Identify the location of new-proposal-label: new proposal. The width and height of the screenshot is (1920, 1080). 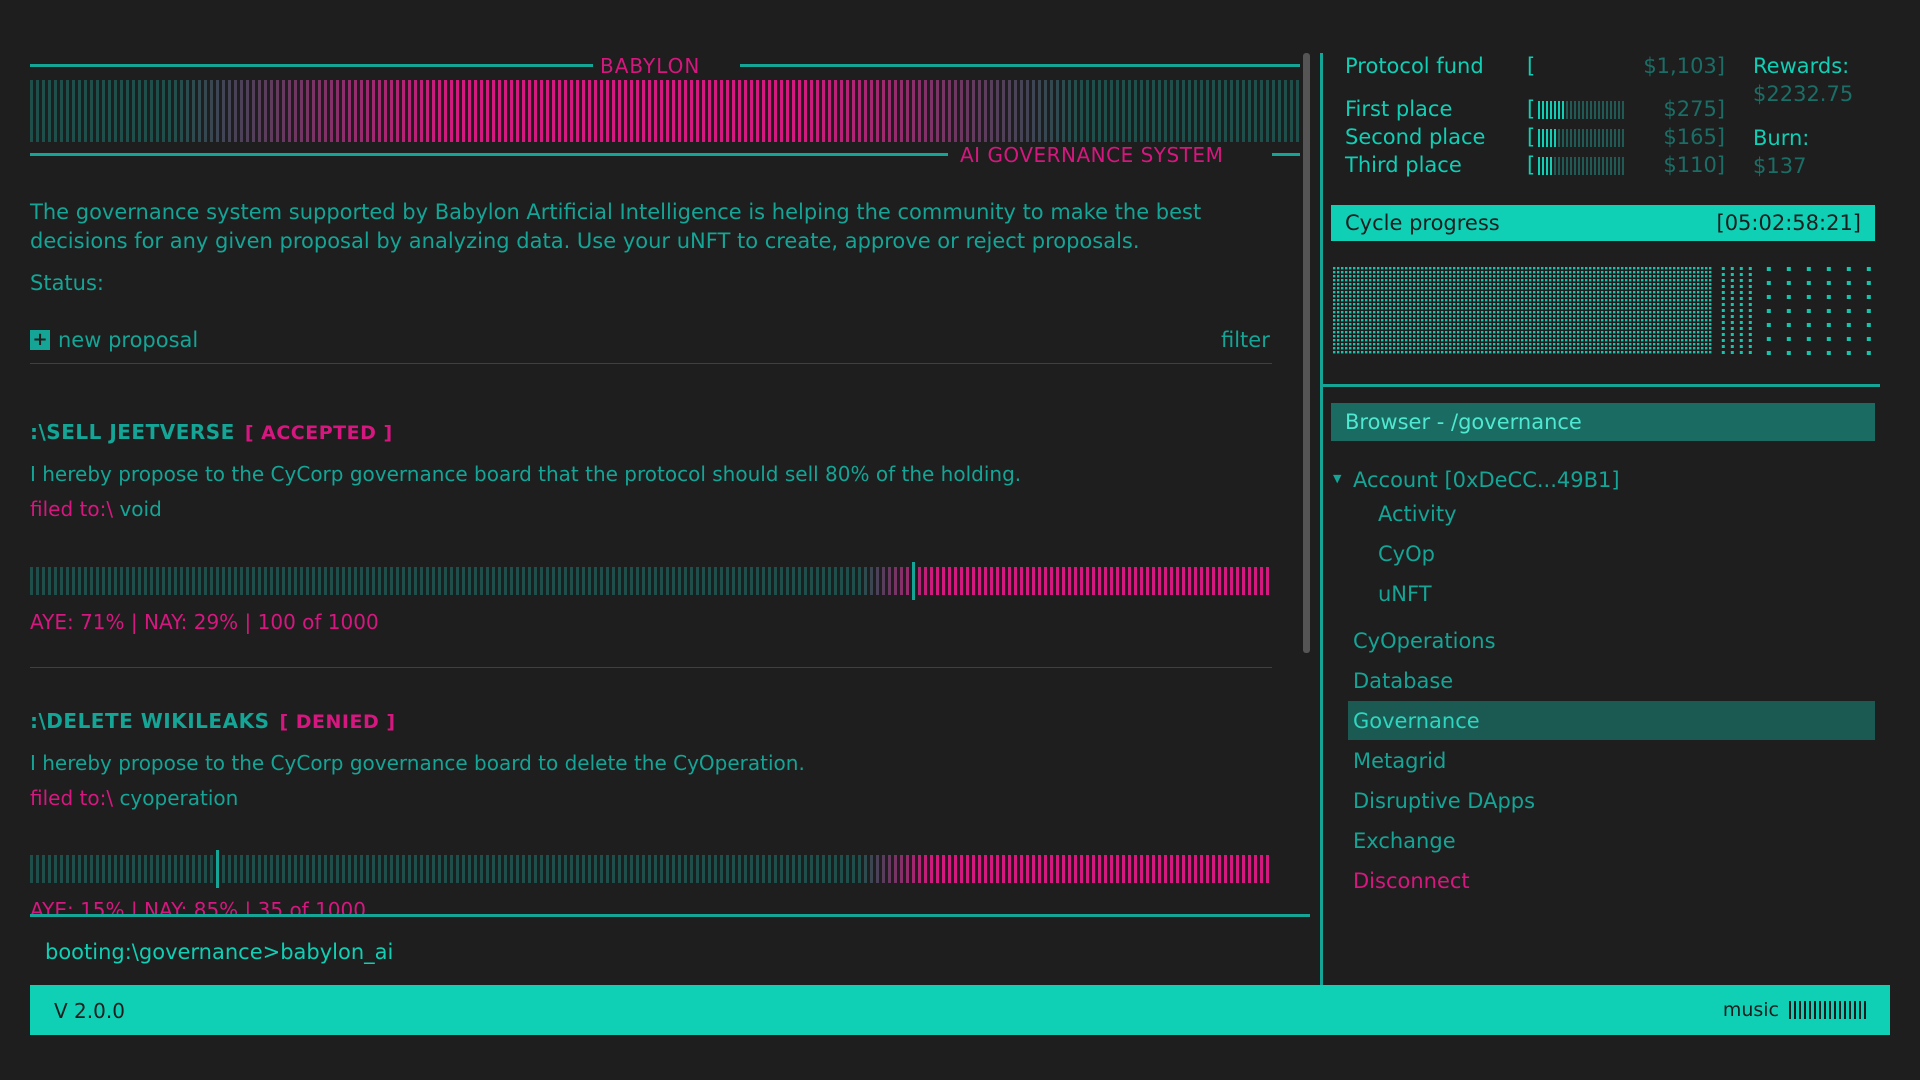
(128, 340).